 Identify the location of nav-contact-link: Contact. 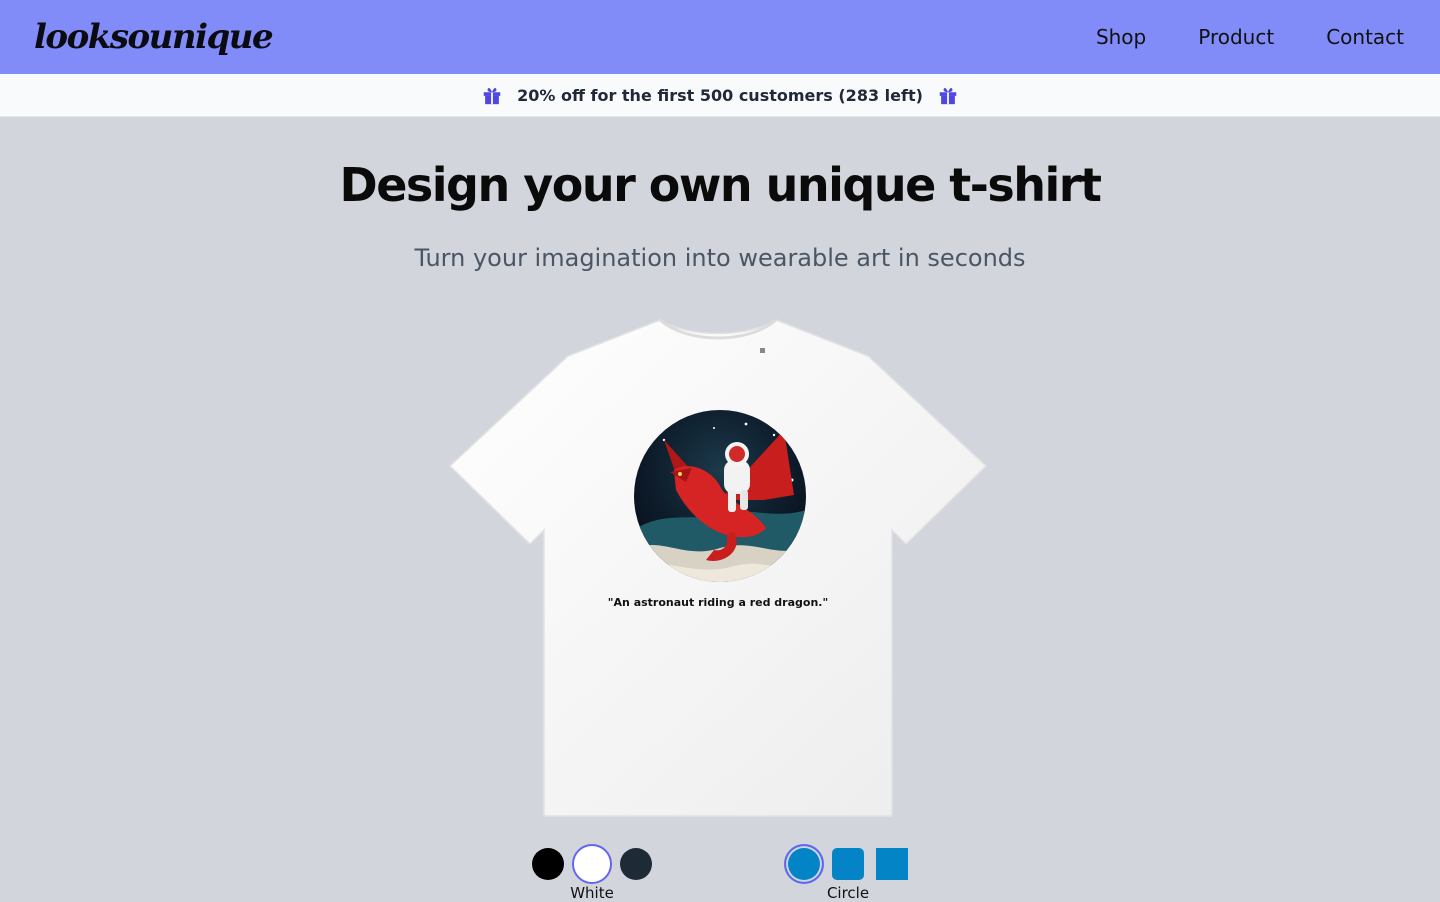
(1365, 37).